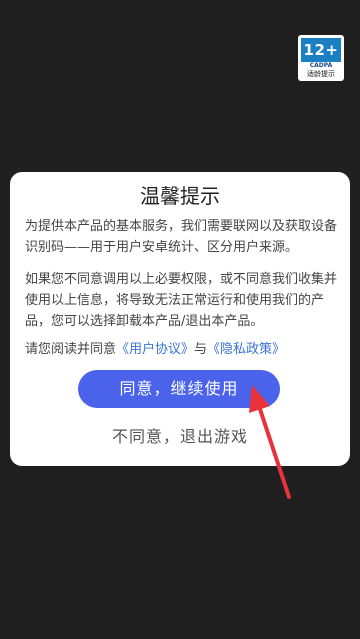 The height and width of the screenshot is (639, 360). I want to click on age-rating-badge: 12+ CADPA 适龄提示, so click(321, 58).